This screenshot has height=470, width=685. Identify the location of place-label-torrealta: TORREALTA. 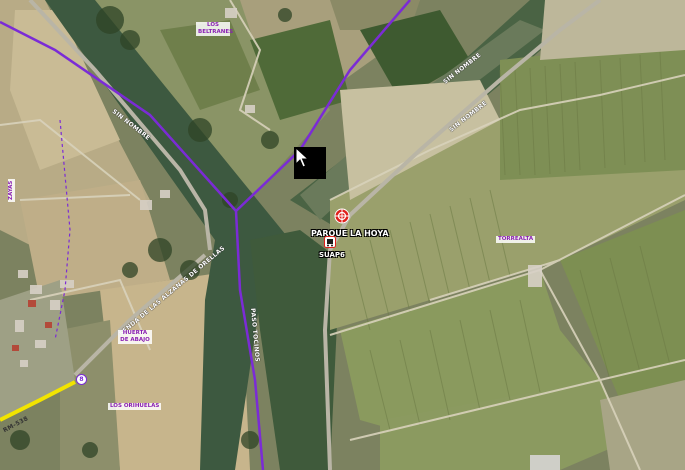
(516, 239).